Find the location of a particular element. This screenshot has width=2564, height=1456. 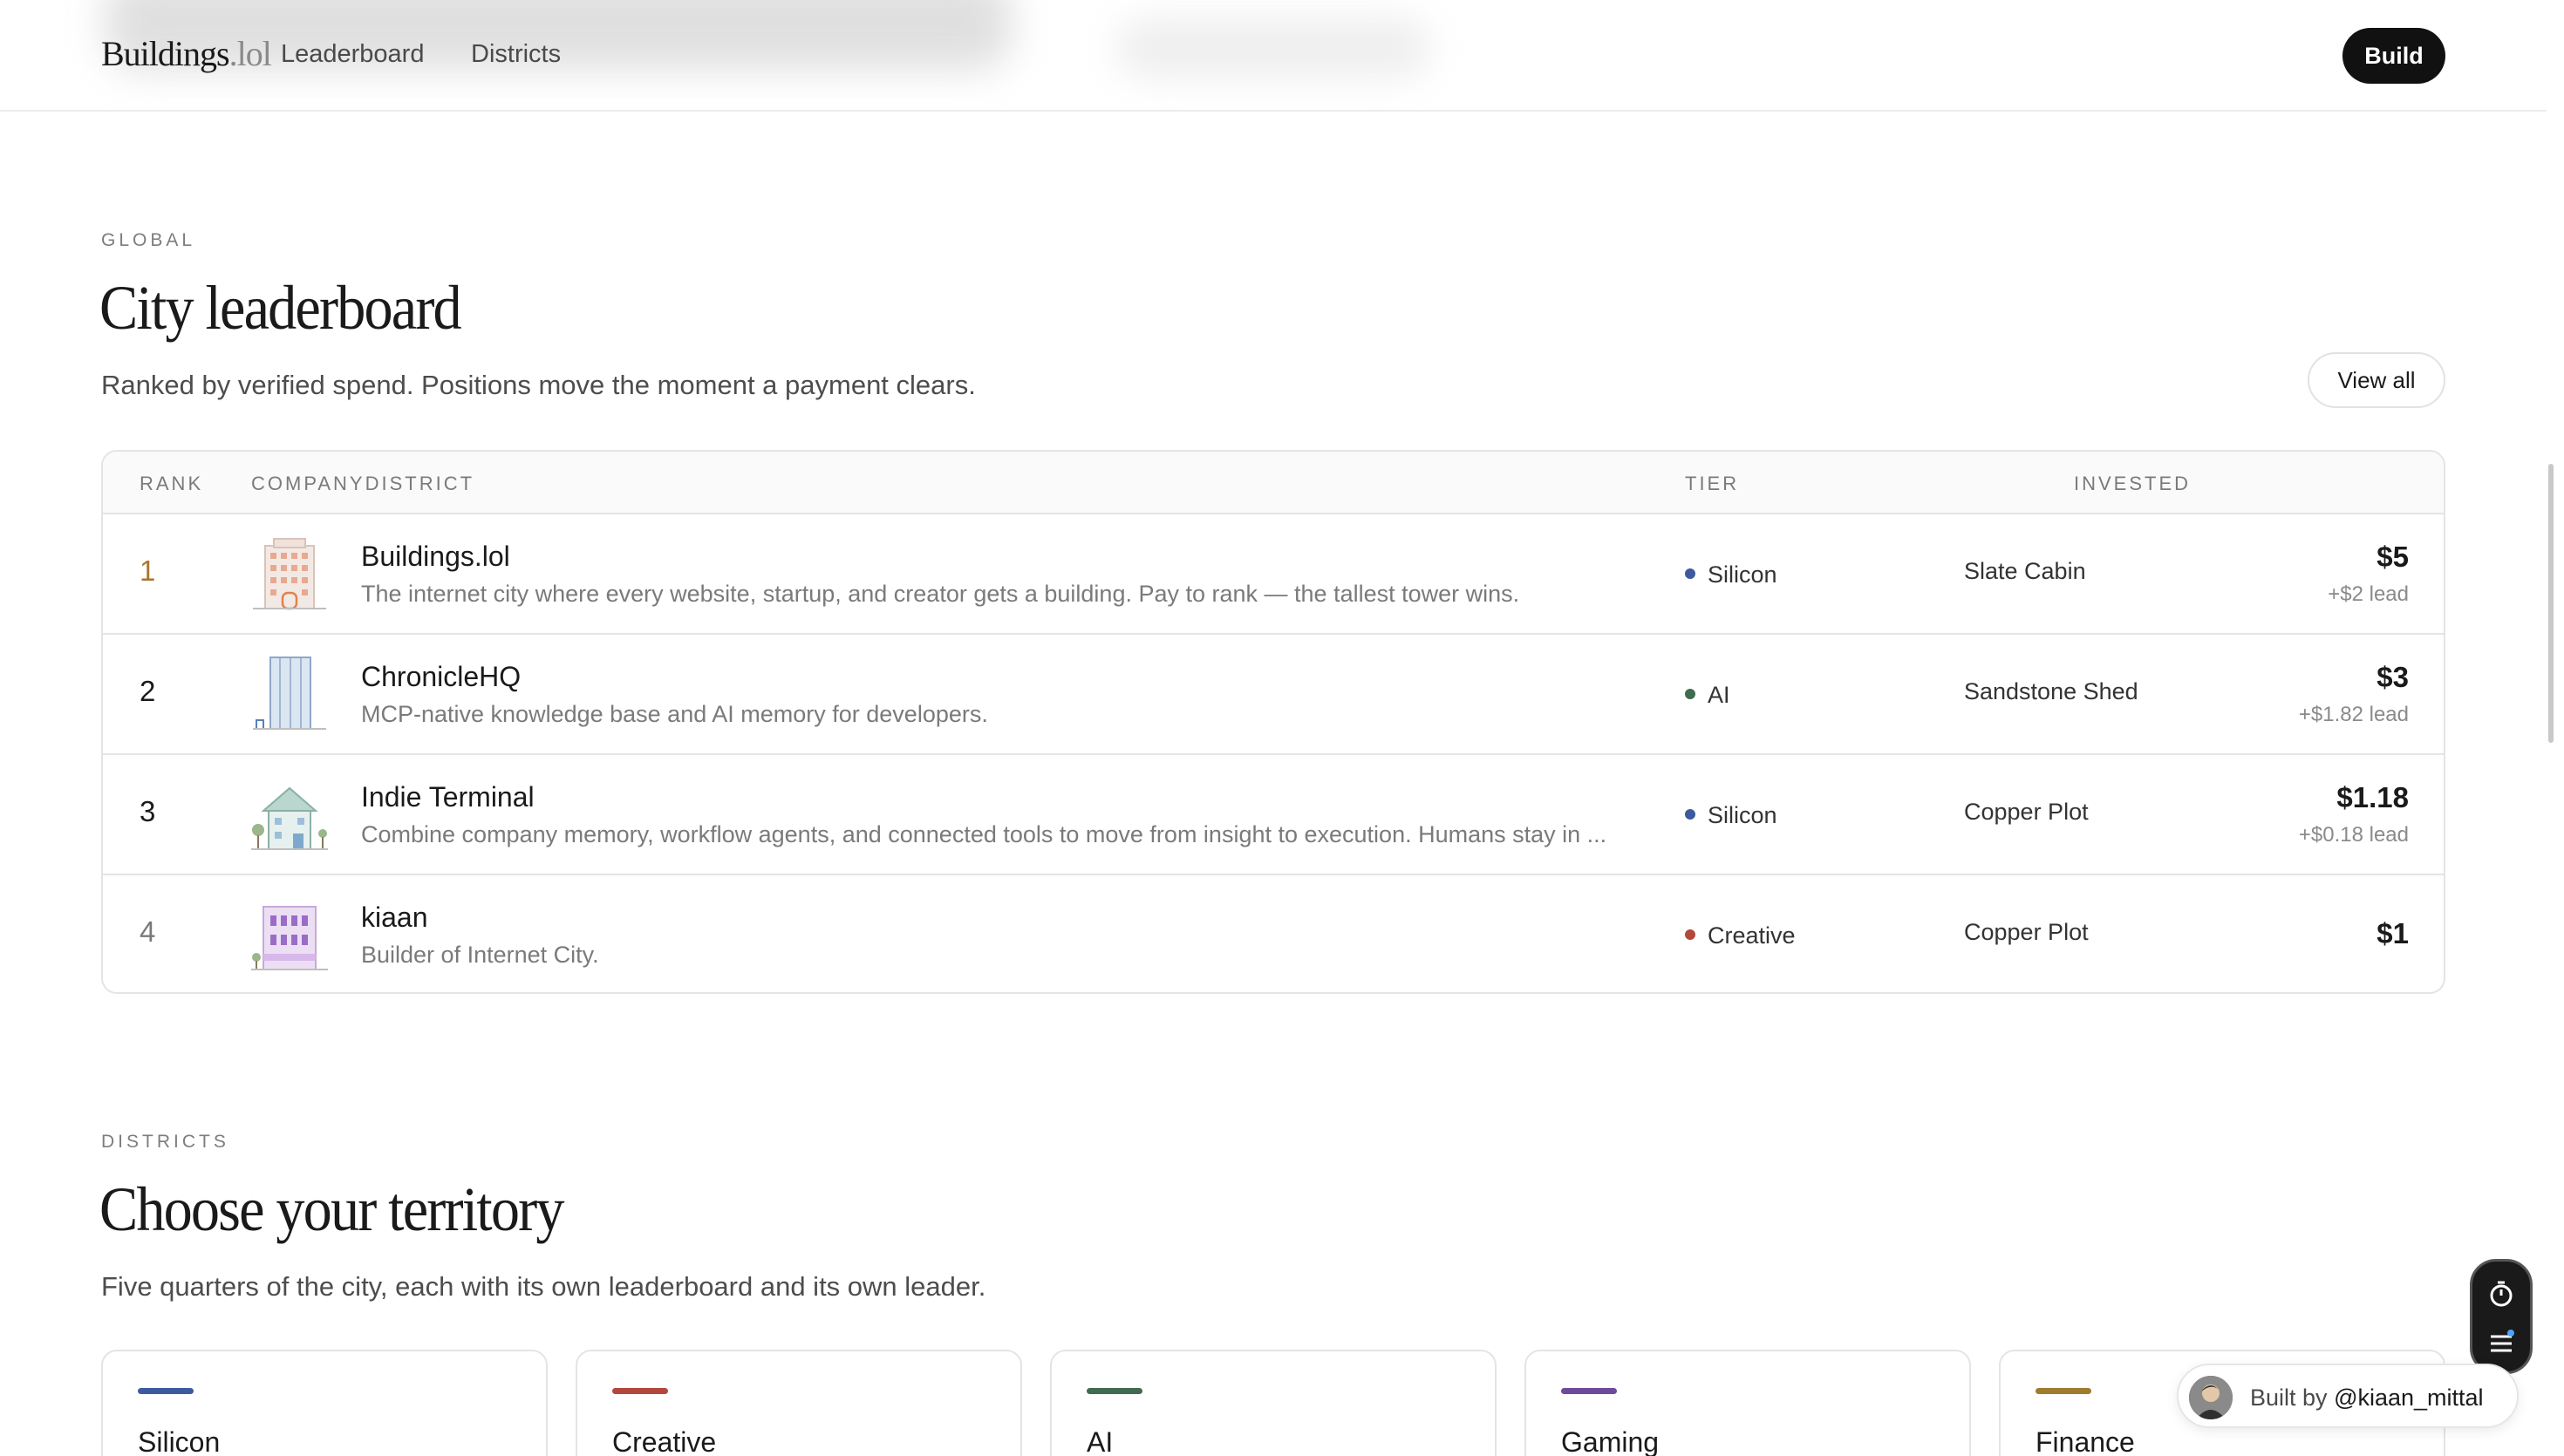

invested-amount: $5 is located at coordinates (2392, 557).